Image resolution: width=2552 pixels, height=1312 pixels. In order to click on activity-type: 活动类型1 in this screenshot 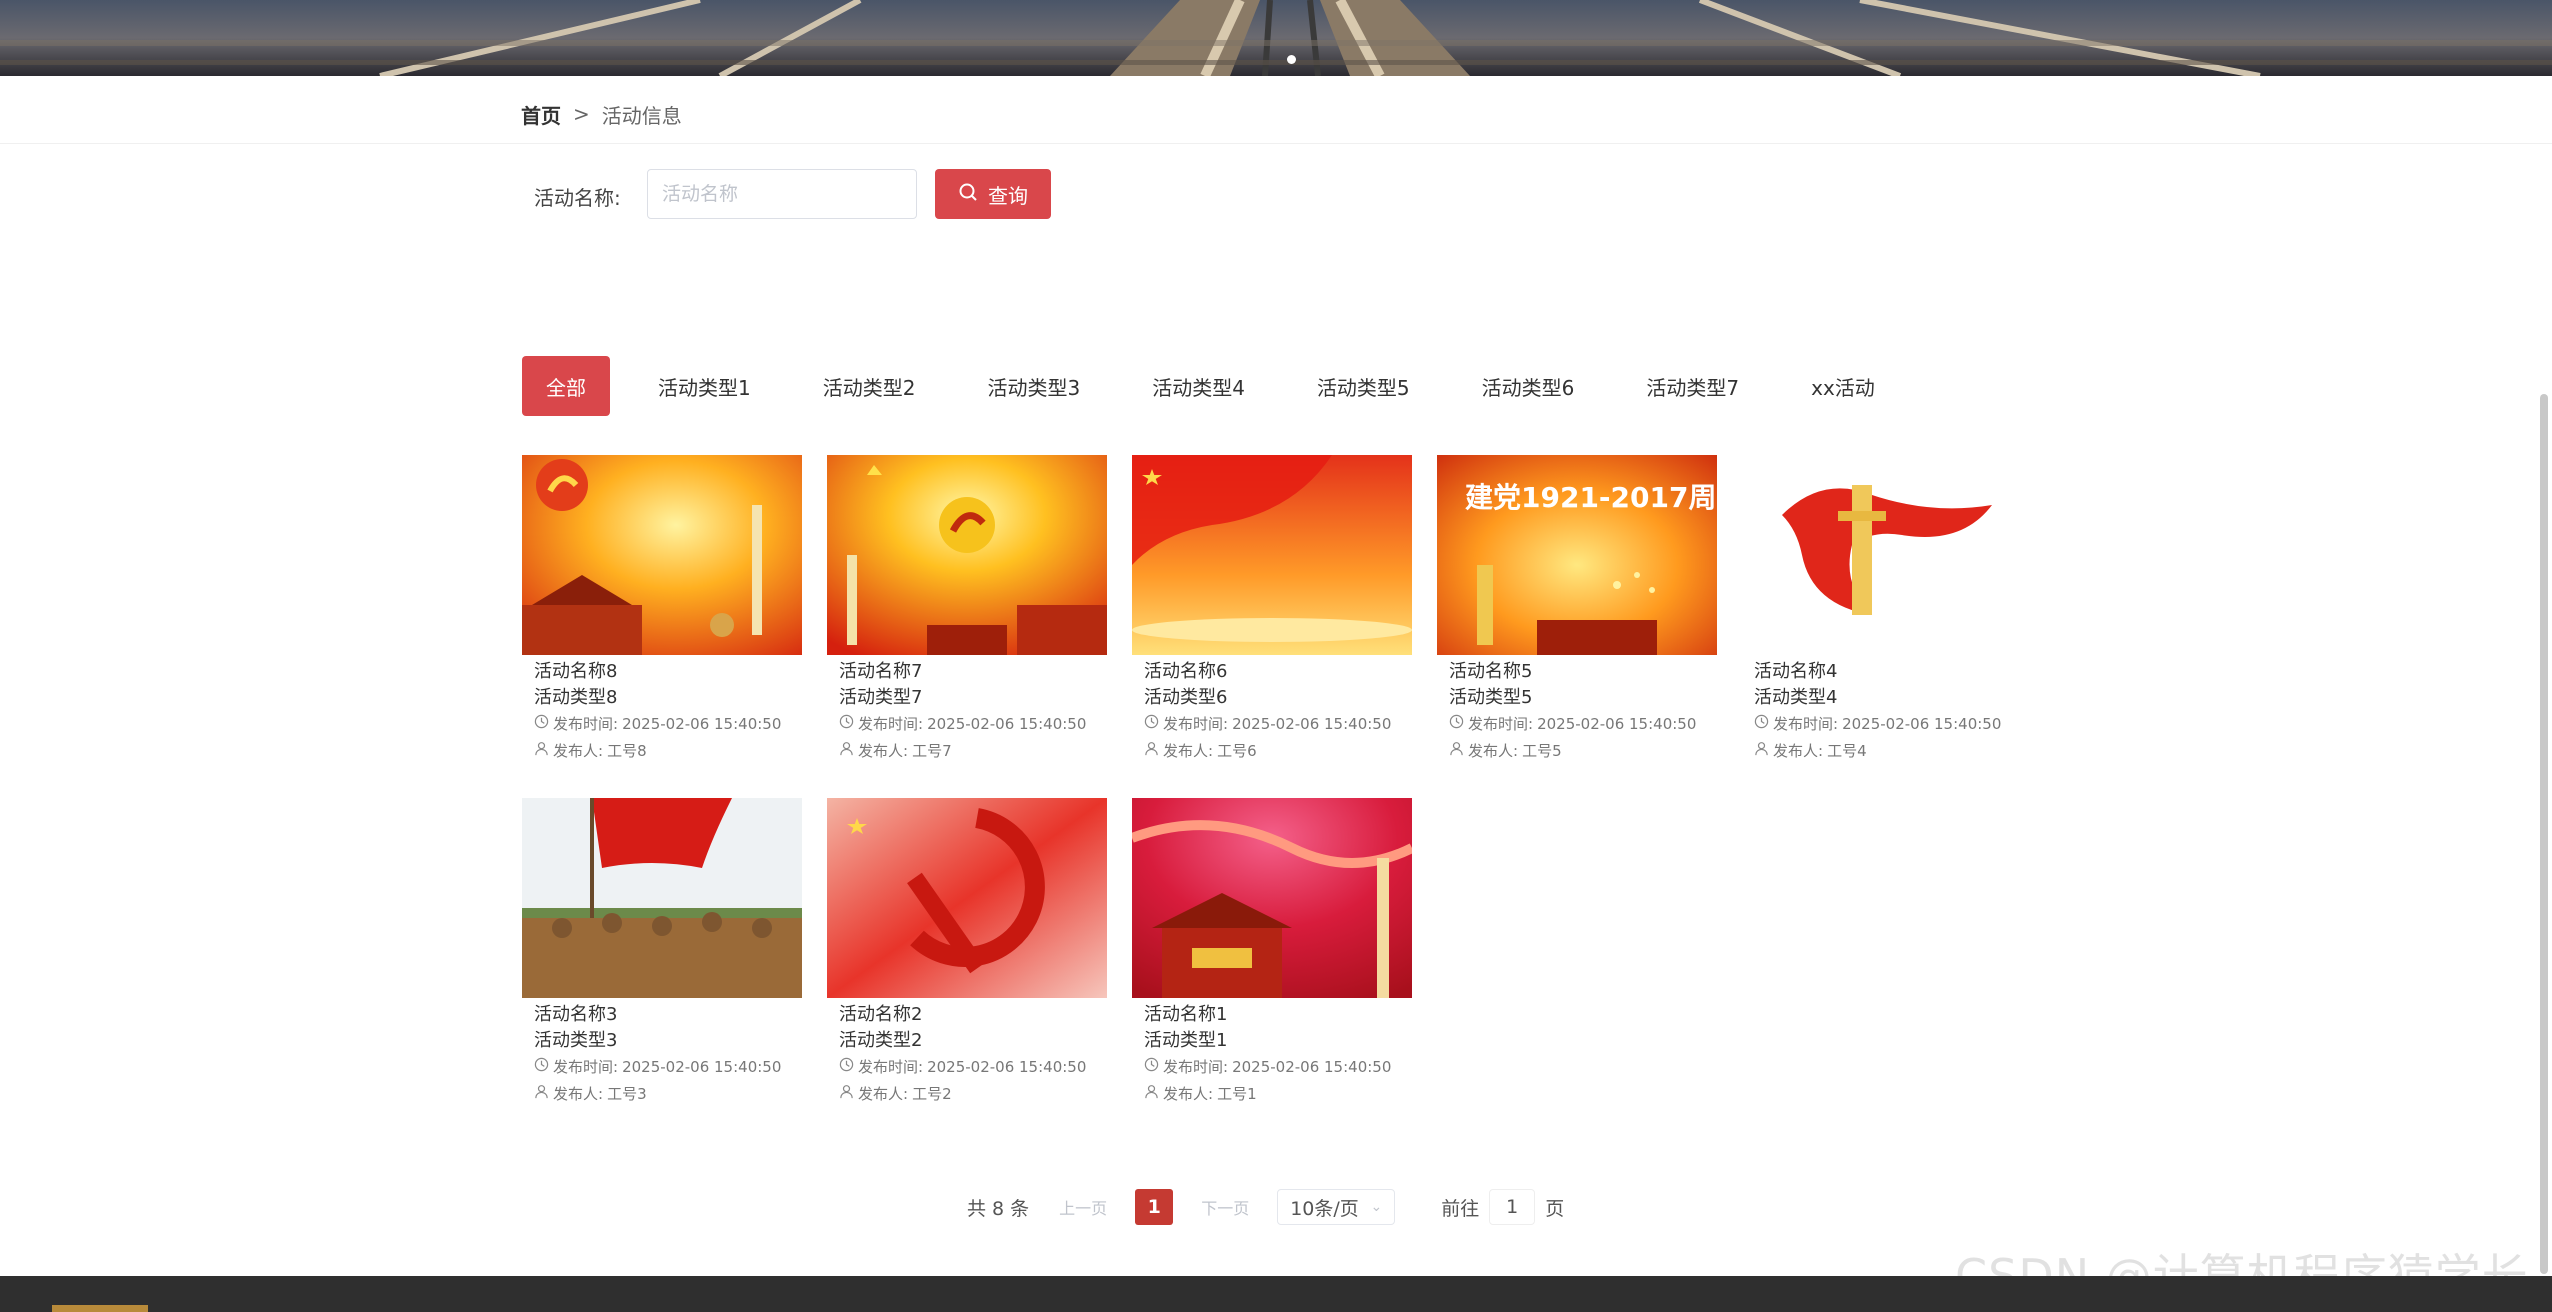, I will do `click(1186, 1040)`.